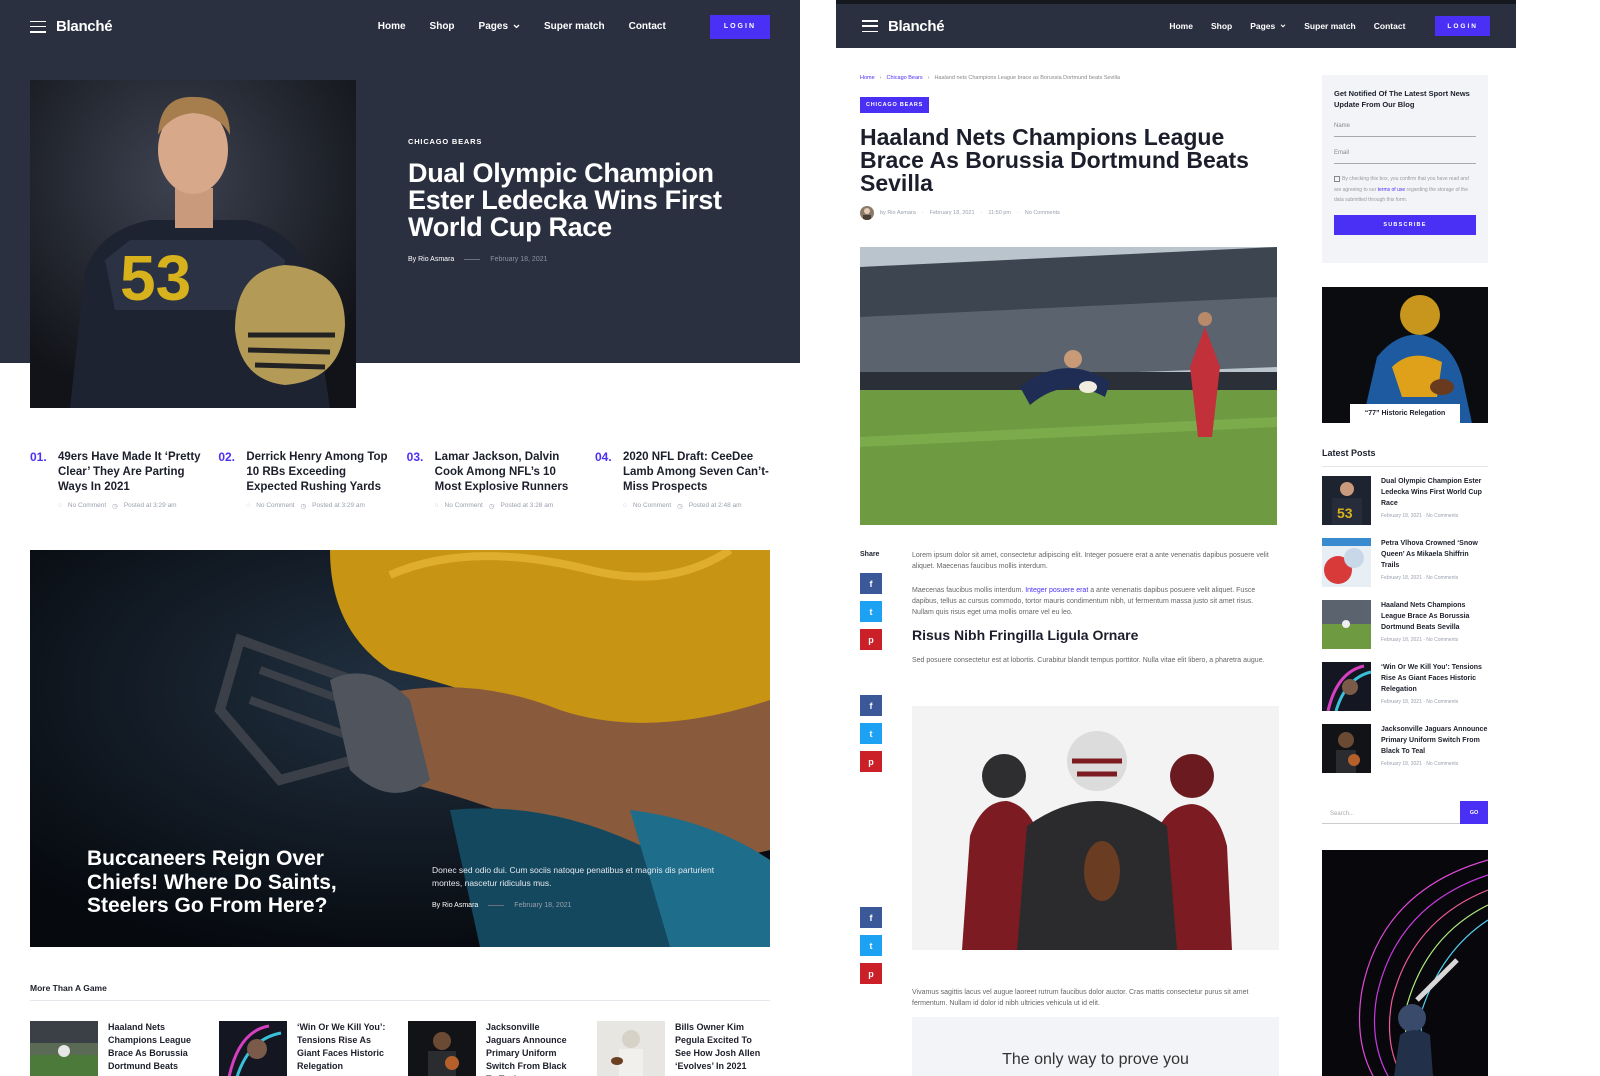 This screenshot has height=1076, width=1600. I want to click on featured-author: By Rio Asmara, so click(455, 905).